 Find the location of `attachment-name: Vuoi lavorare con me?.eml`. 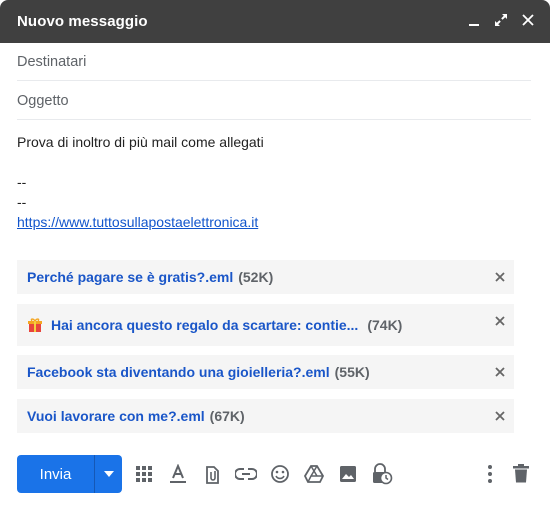

attachment-name: Vuoi lavorare con me?.eml is located at coordinates (116, 416).